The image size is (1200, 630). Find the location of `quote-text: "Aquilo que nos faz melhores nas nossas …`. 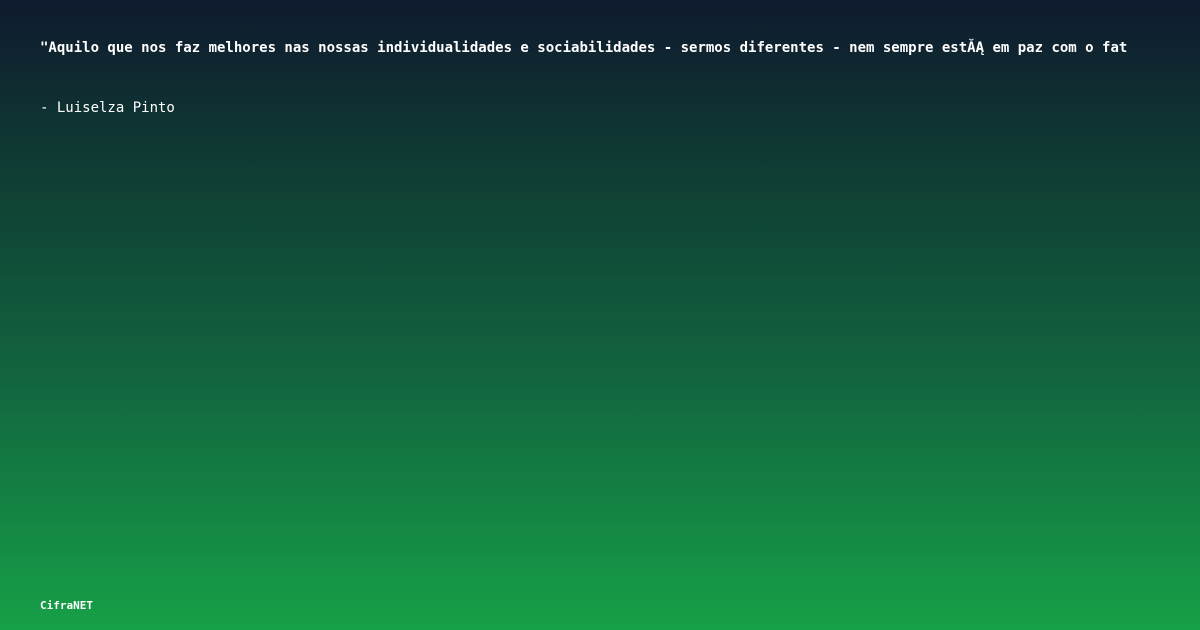

quote-text: "Aquilo que nos faz melhores nas nossas … is located at coordinates (584, 48).